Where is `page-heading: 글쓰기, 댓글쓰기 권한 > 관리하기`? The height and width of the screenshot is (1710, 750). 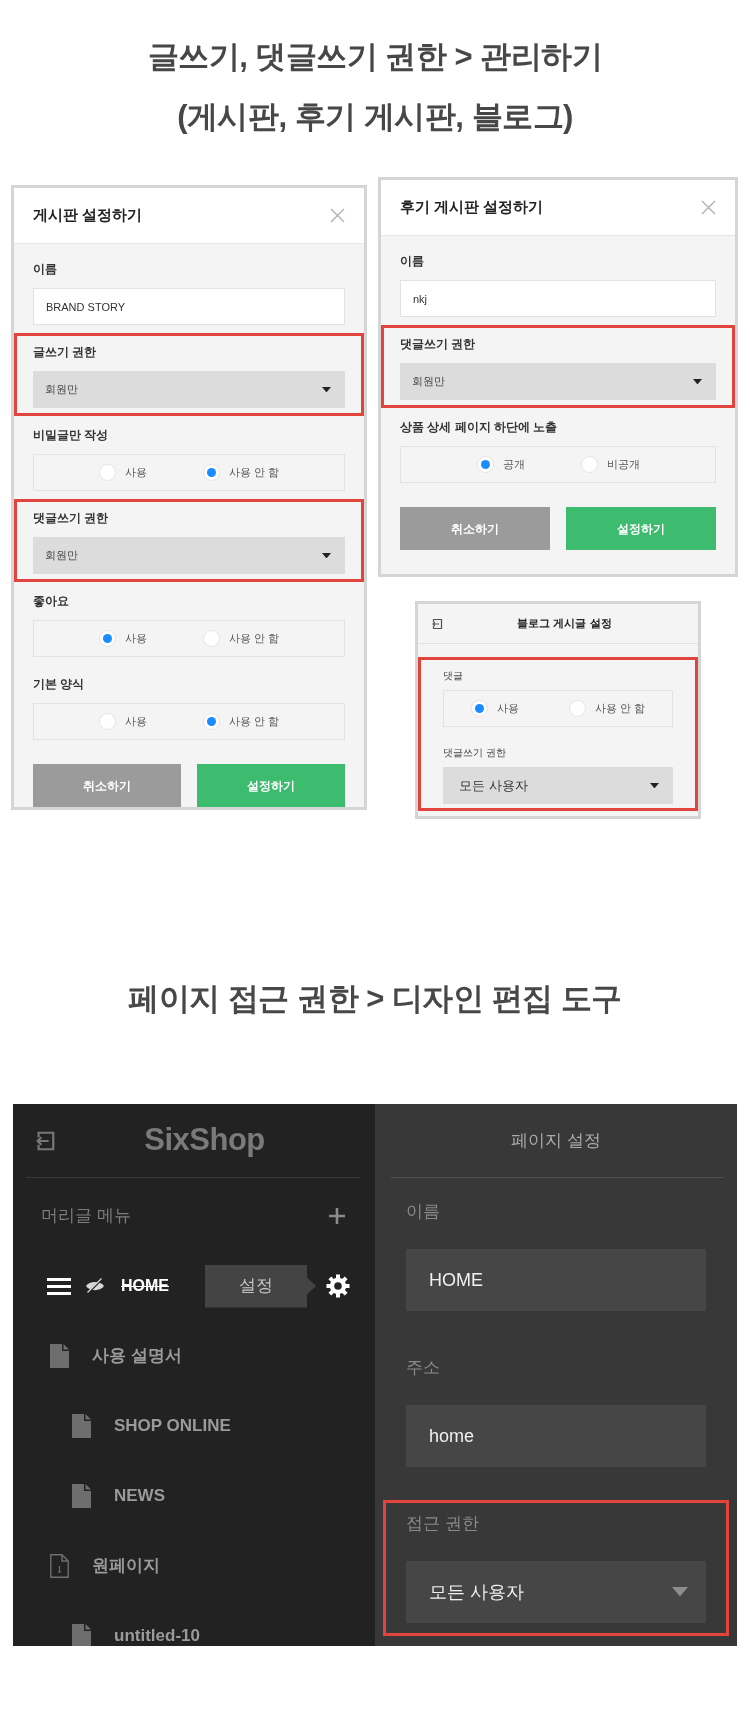
page-heading: 글쓰기, 댓글쓰기 권한 > 관리하기 is located at coordinates (375, 57).